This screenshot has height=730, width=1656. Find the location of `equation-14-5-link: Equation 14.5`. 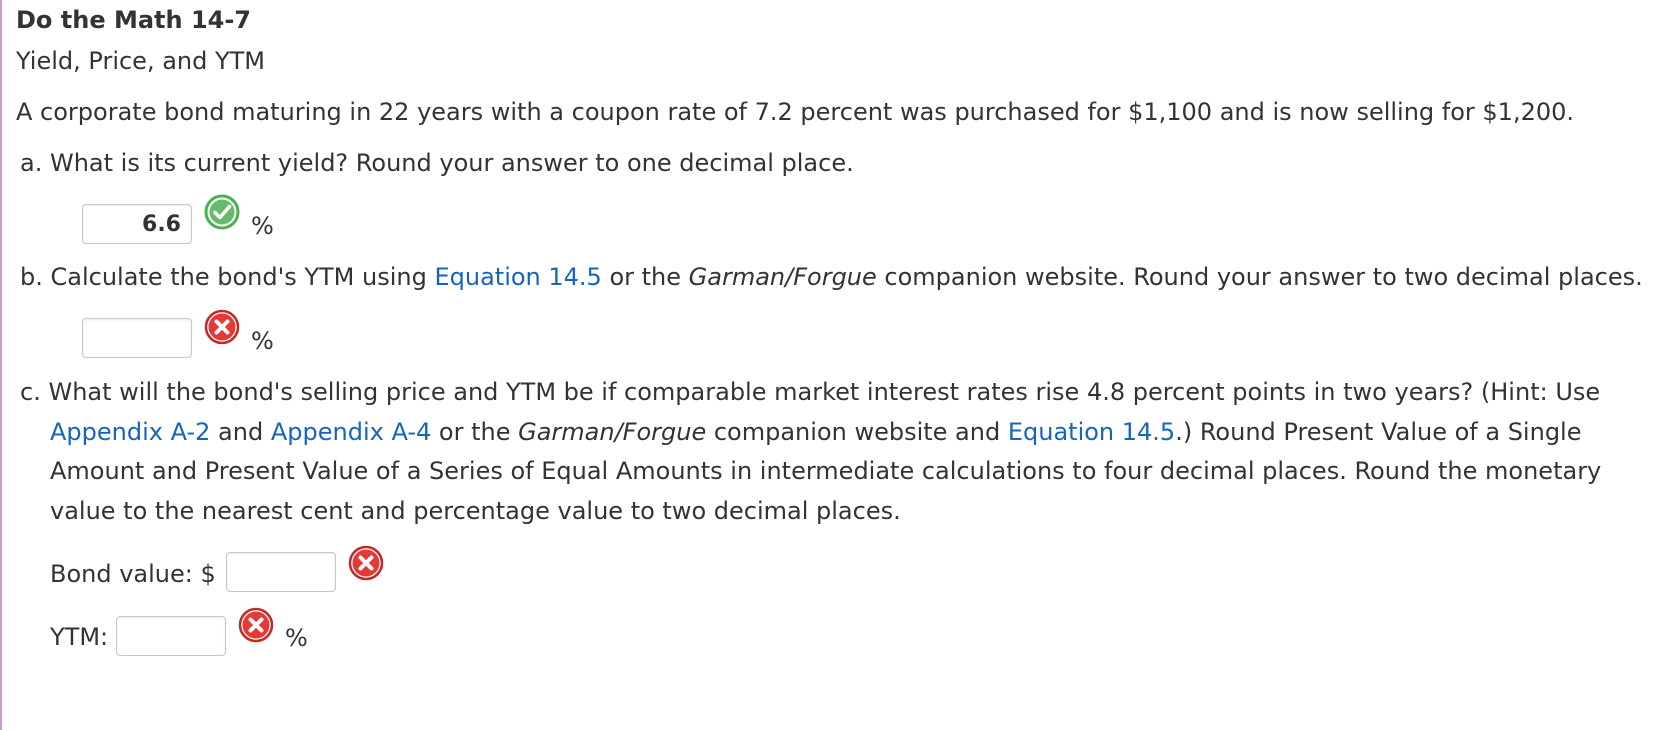

equation-14-5-link: Equation 14.5 is located at coordinates (517, 277).